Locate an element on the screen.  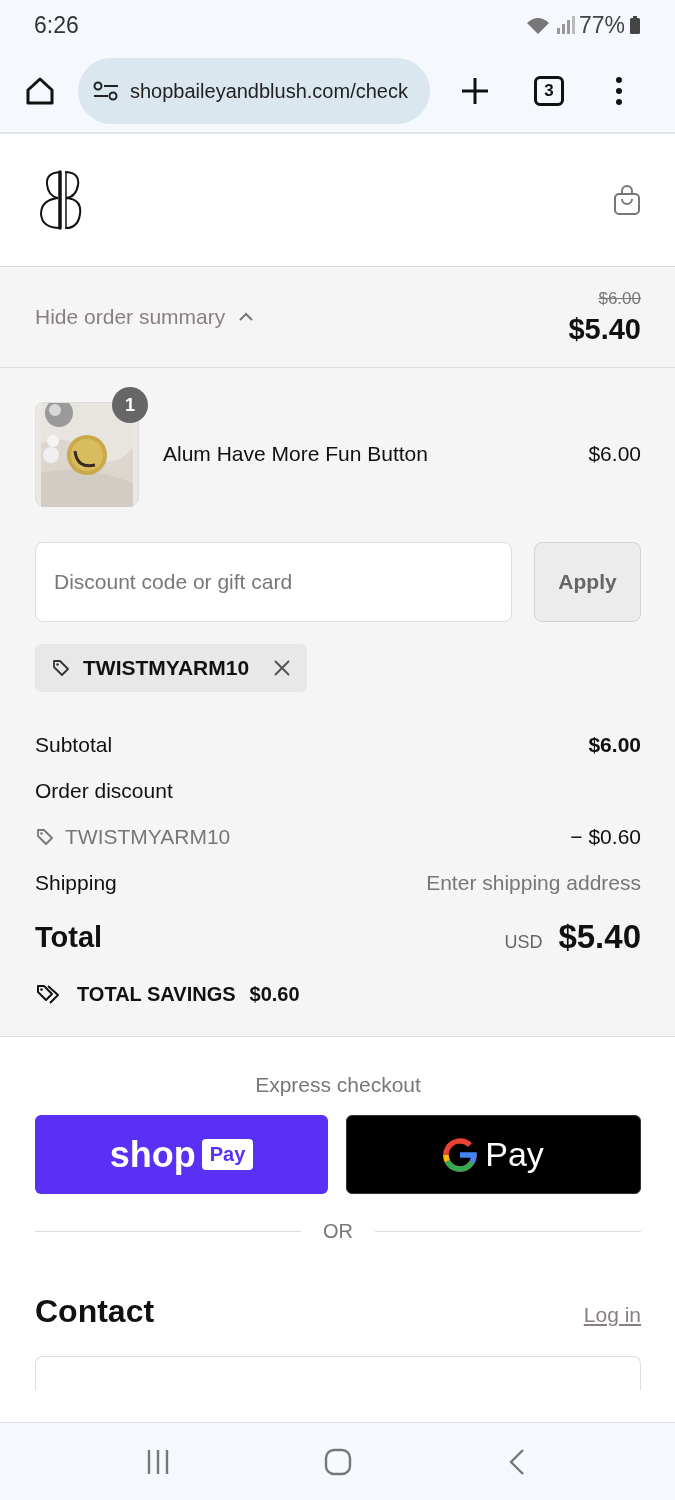
total-price: $5.40 is located at coordinates (604, 329).